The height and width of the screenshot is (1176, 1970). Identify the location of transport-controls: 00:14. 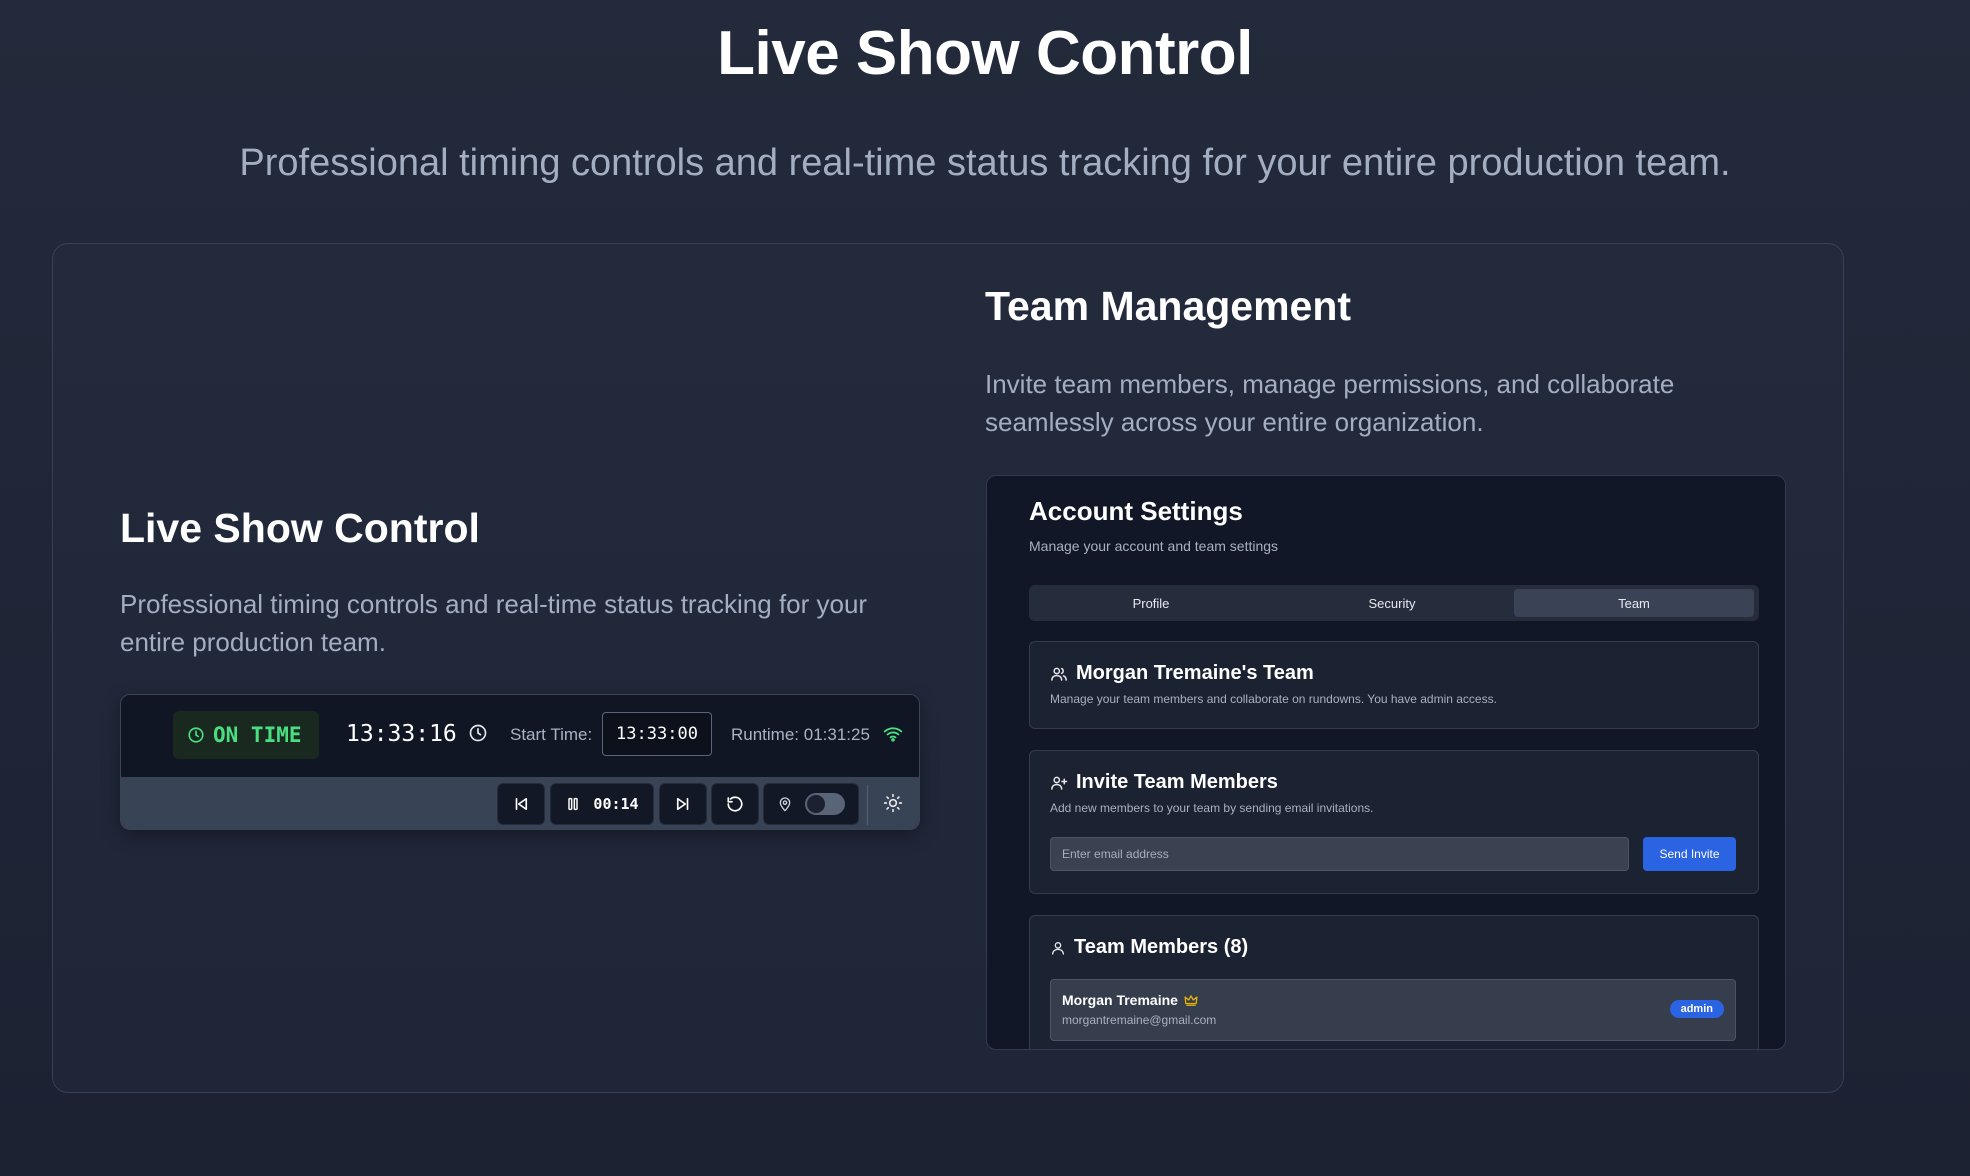
(520, 803).